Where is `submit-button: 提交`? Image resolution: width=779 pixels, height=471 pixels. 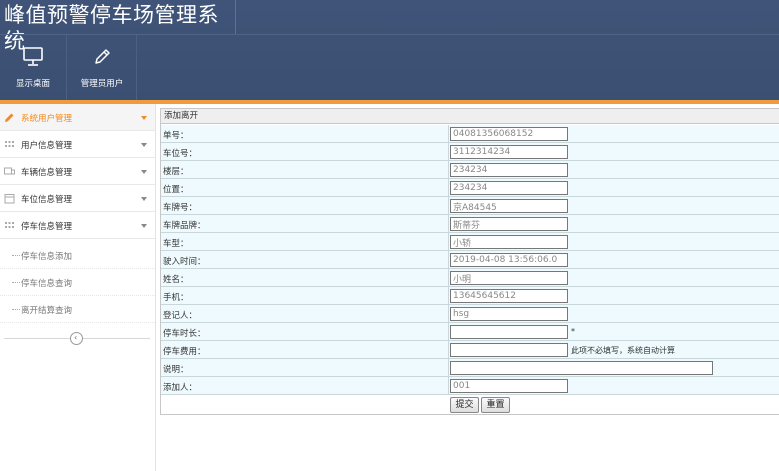
submit-button: 提交 is located at coordinates (464, 405).